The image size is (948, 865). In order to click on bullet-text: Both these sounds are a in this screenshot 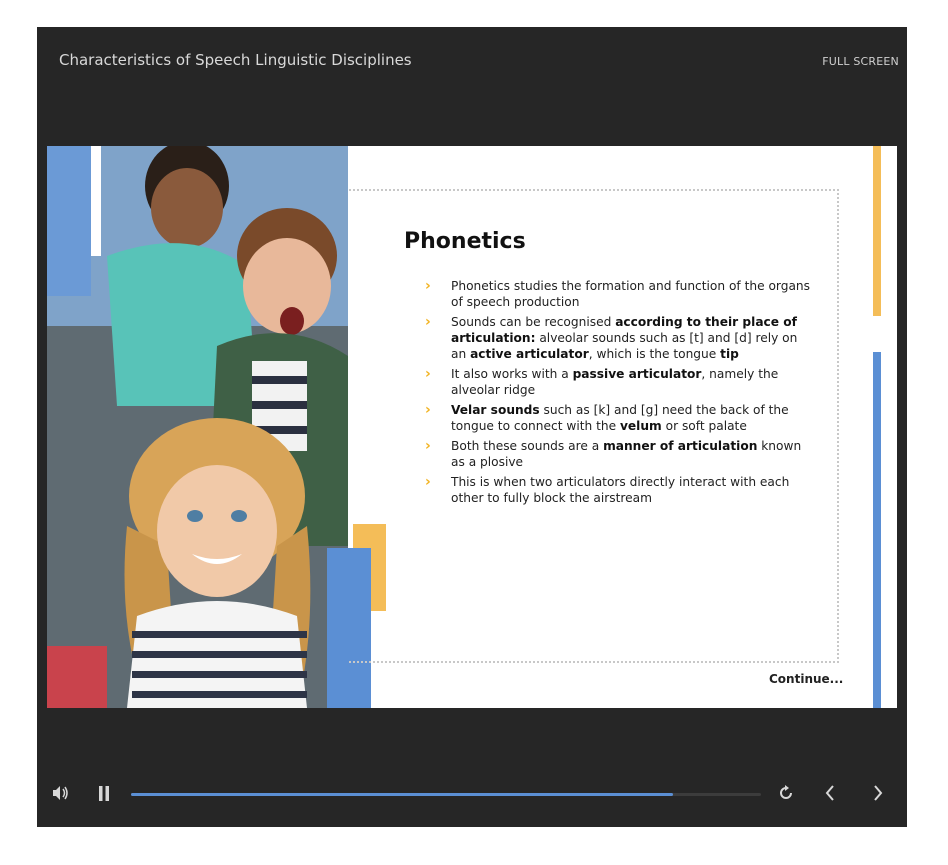, I will do `click(527, 446)`.